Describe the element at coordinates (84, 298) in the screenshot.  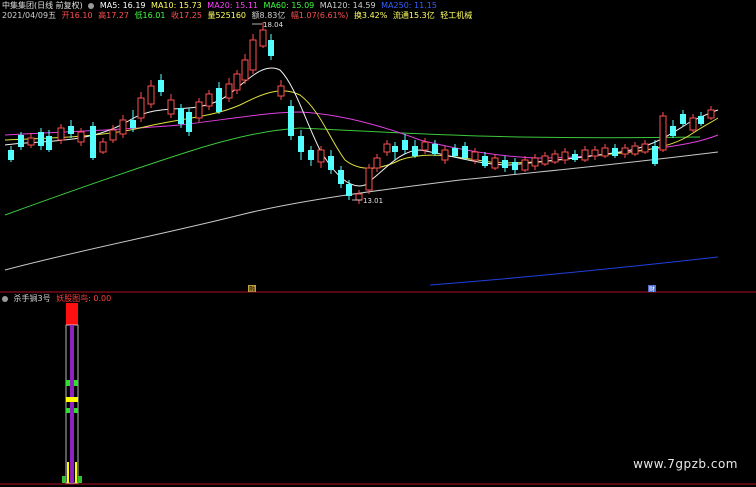
I see `indicator-value: 妖股图鸟: 0.00` at that location.